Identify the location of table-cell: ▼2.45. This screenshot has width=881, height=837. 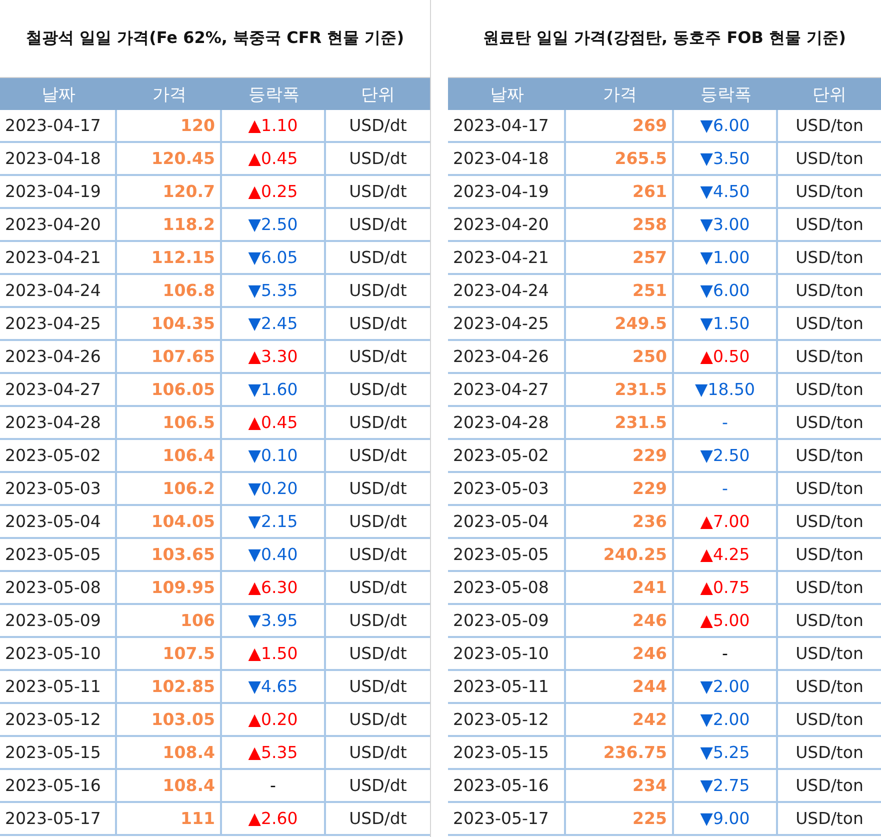
(274, 324).